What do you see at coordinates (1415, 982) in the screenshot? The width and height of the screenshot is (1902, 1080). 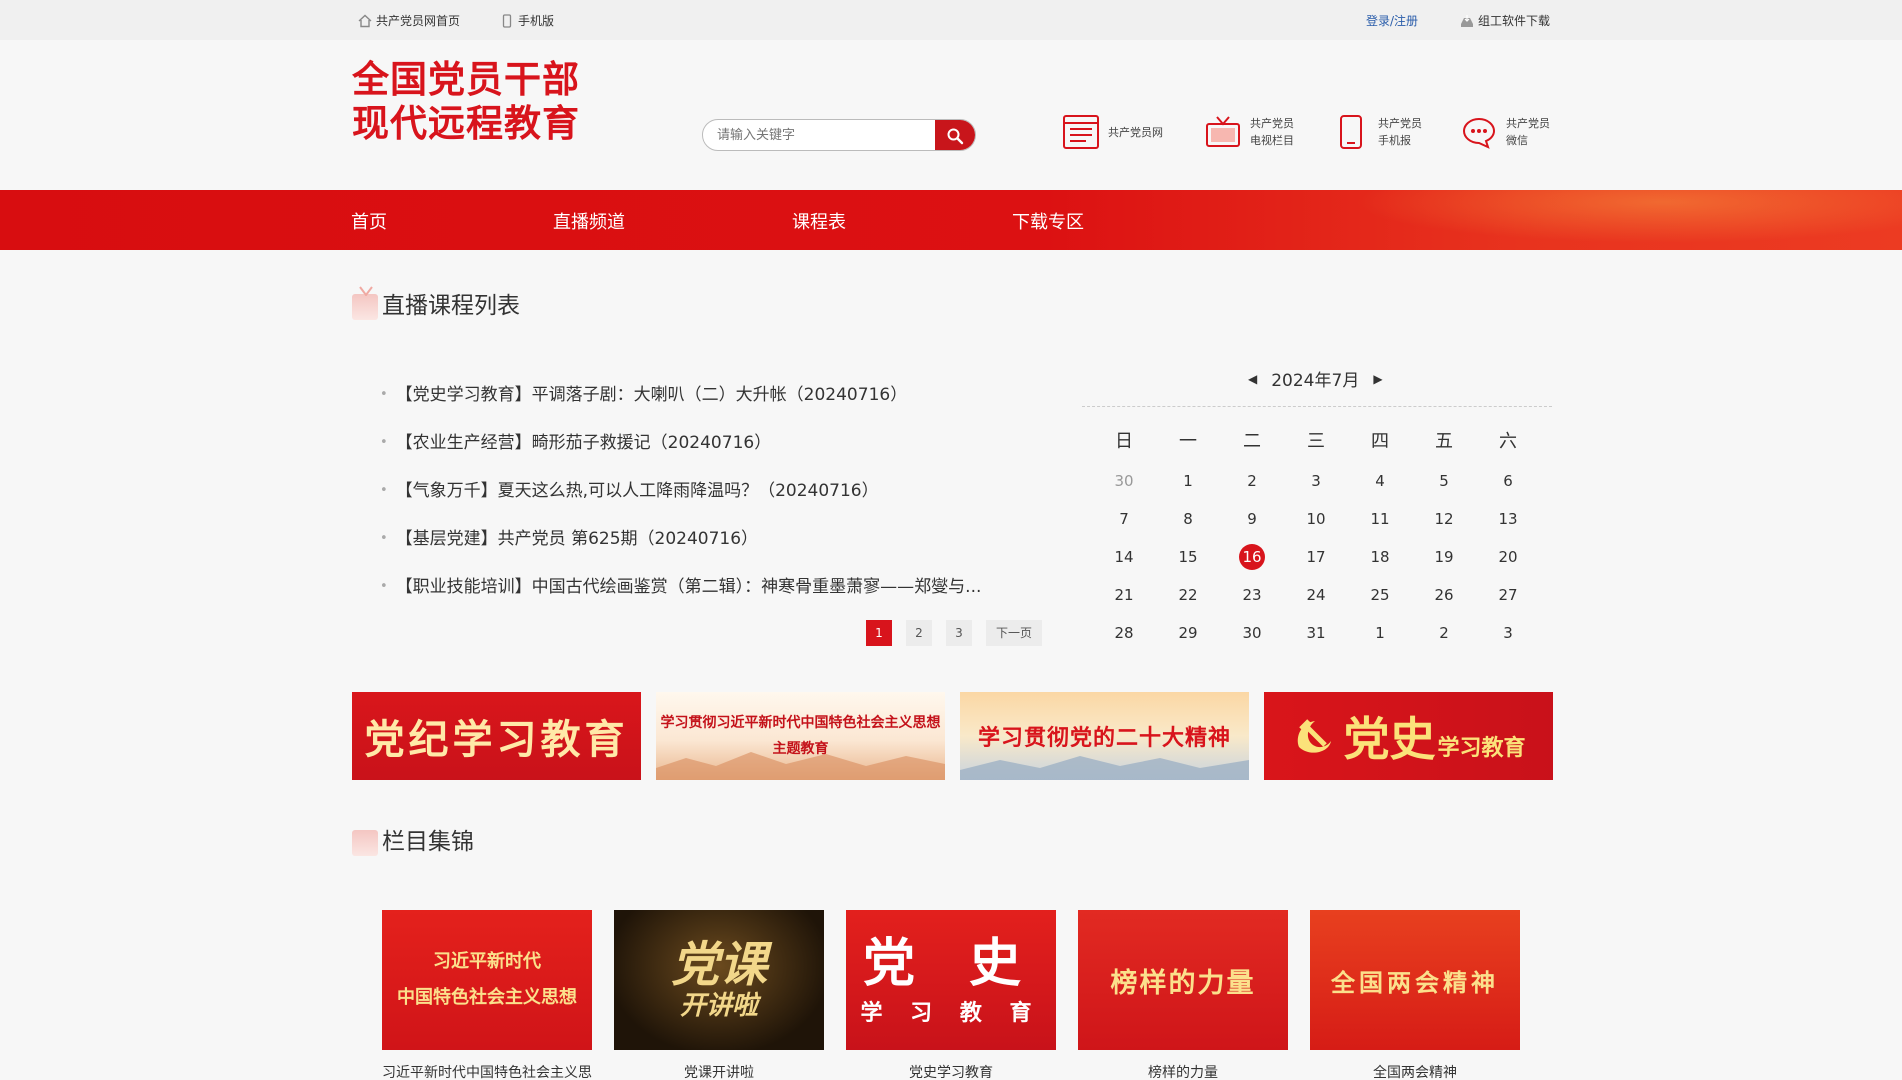 I see `thumbnail-text: 全国两会精神` at bounding box center [1415, 982].